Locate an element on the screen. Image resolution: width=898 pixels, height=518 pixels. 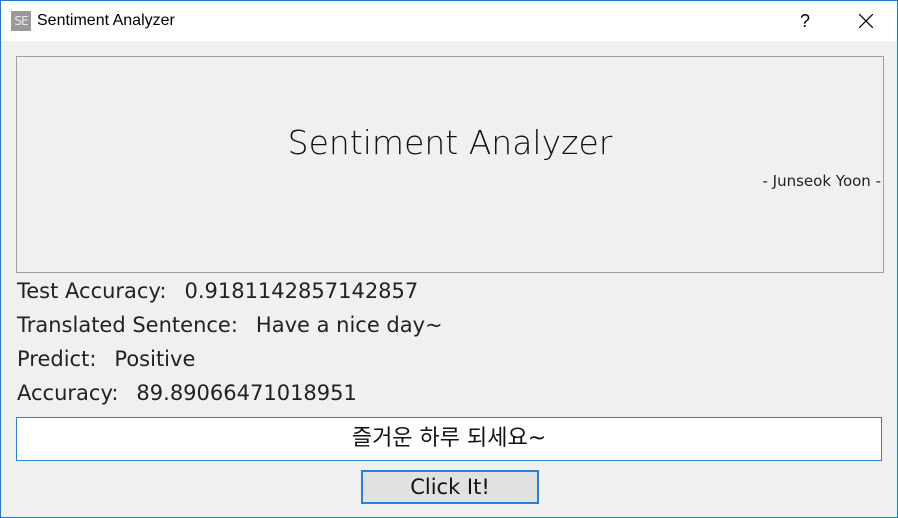
accuracy-value: 89.89066471018951 is located at coordinates (246, 393).